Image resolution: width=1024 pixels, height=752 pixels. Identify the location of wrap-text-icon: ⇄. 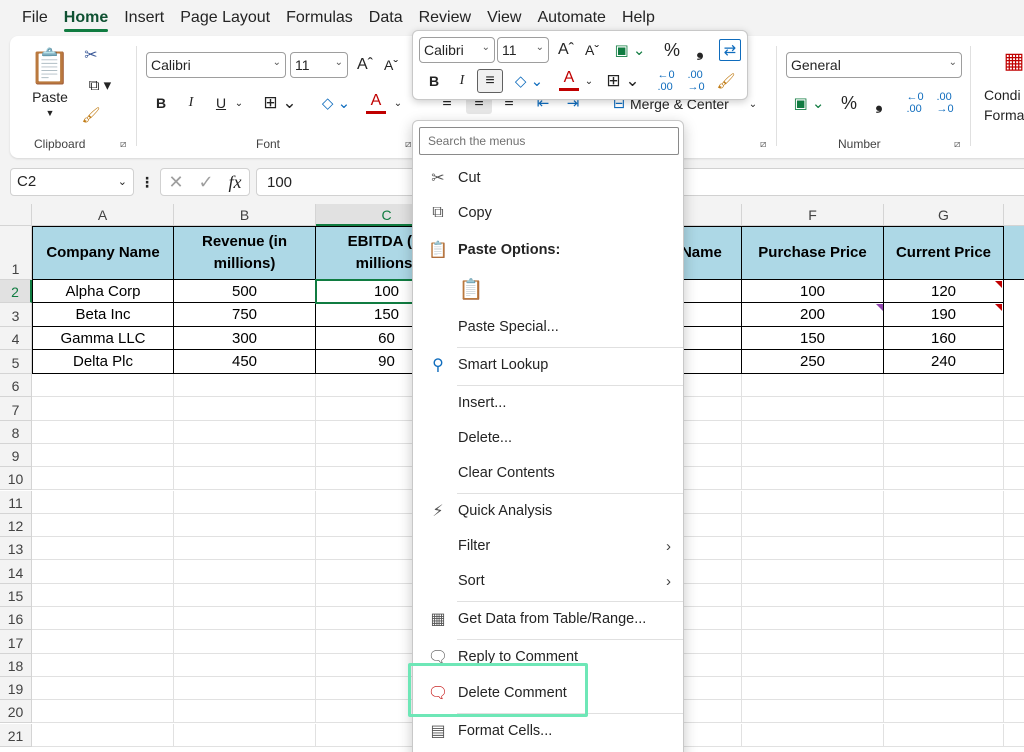
(730, 50).